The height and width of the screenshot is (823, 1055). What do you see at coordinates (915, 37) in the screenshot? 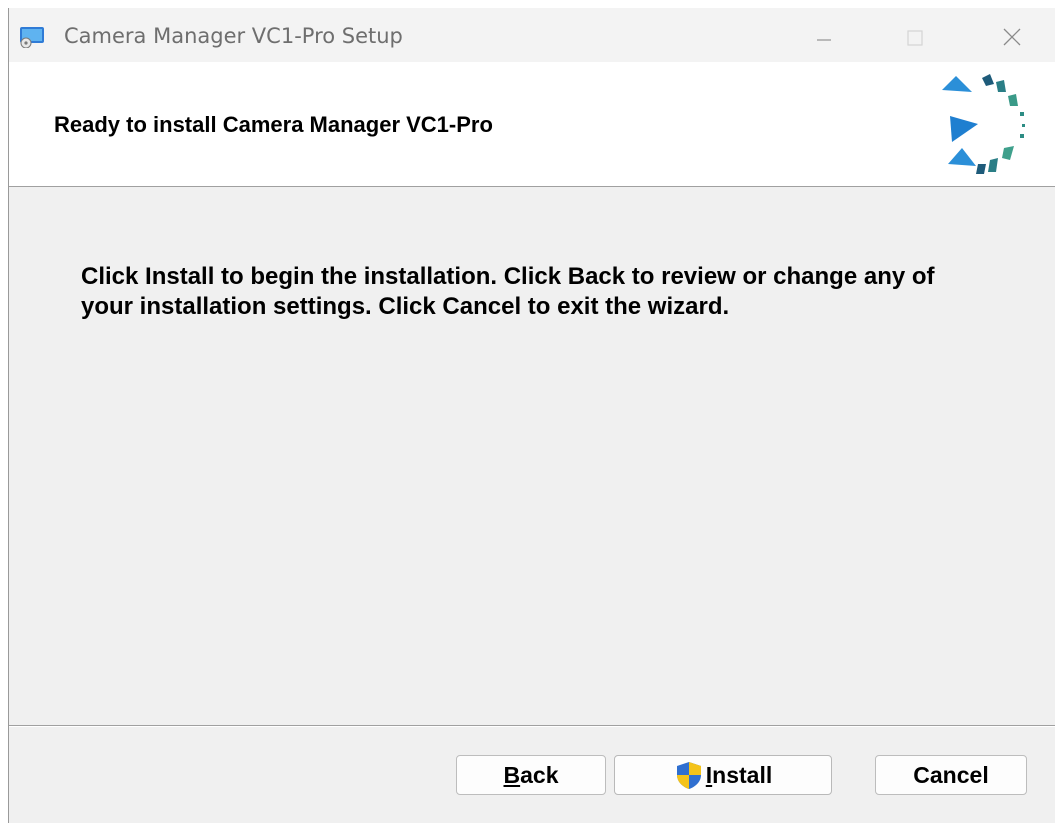
I see `maximize-button` at bounding box center [915, 37].